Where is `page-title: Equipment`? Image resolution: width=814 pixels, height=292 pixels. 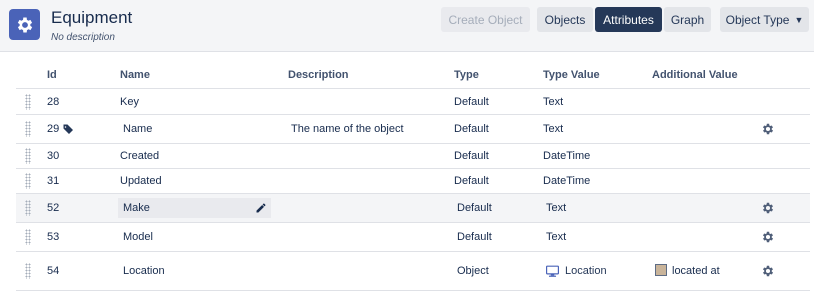
page-title: Equipment is located at coordinates (92, 17).